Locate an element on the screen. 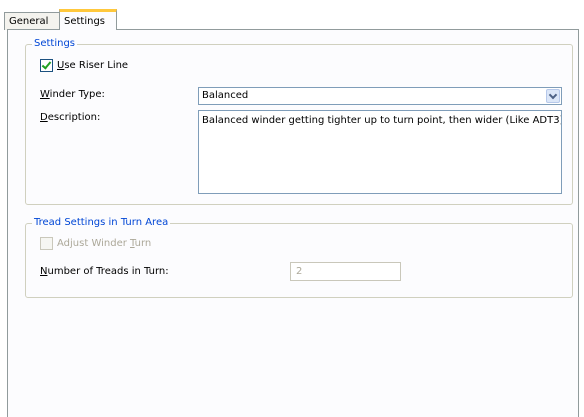 The image size is (584, 417). tab-general: General is located at coordinates (32, 21).